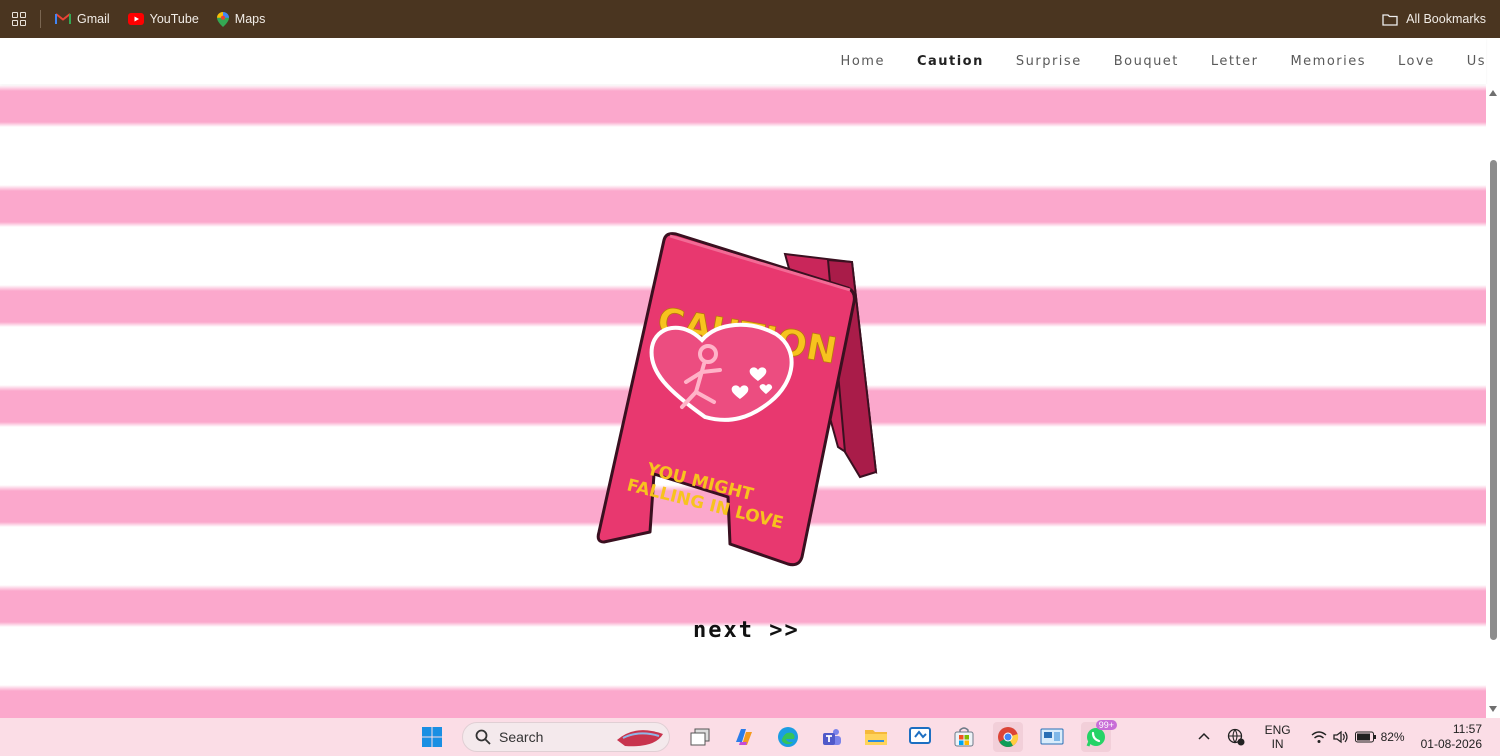 The image size is (1500, 756). I want to click on bookmark-gmail-label: Gmail, so click(93, 19).